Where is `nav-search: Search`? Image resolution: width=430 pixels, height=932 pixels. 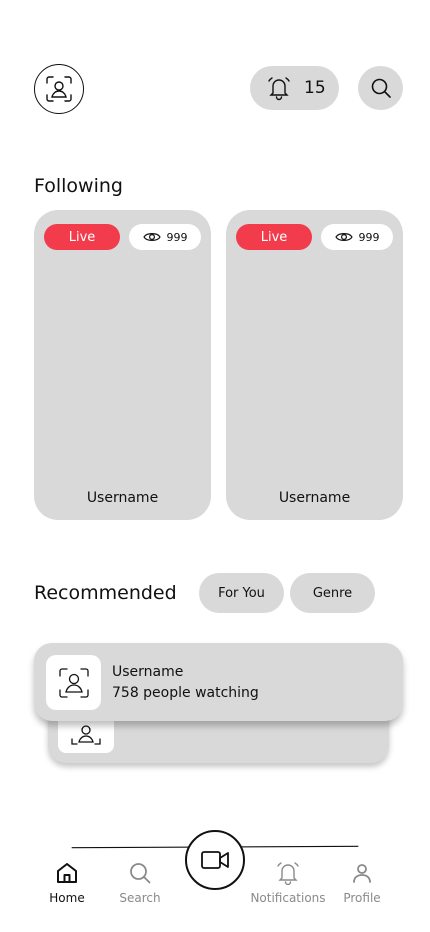
nav-search: Search is located at coordinates (140, 883).